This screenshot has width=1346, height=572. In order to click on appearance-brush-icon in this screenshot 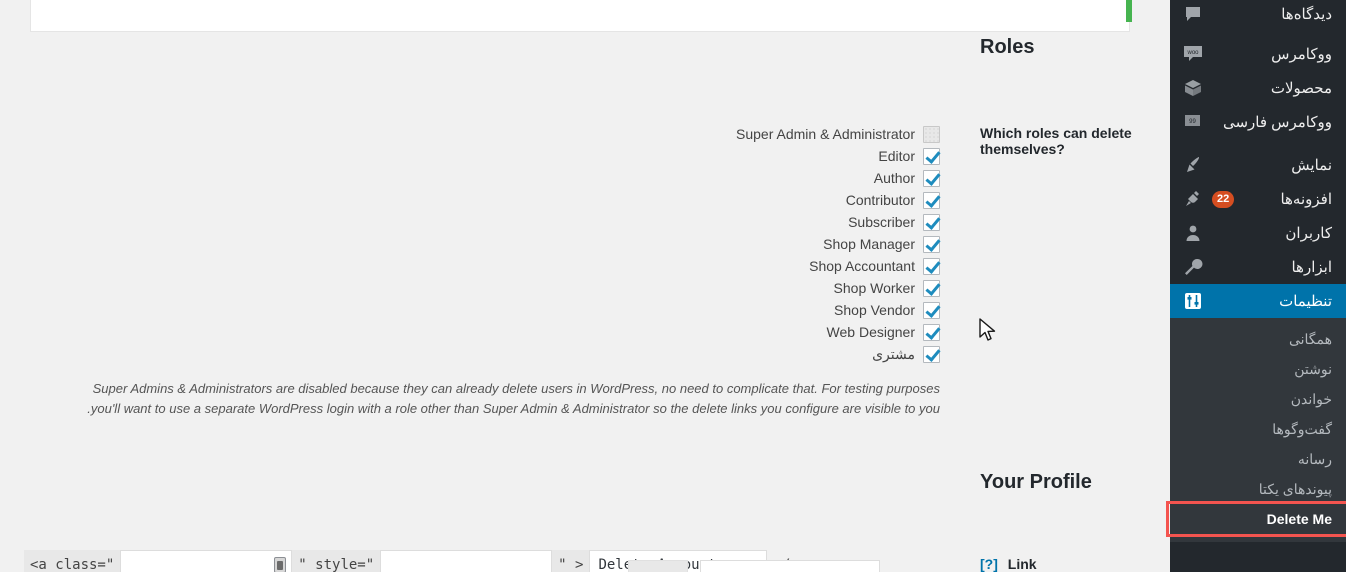, I will do `click(1193, 165)`.